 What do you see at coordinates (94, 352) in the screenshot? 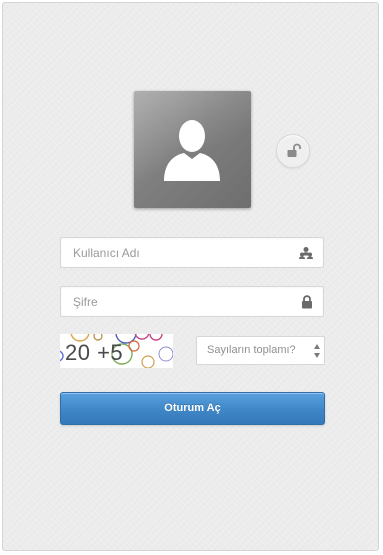
I see `captcha-text: 20 +5` at bounding box center [94, 352].